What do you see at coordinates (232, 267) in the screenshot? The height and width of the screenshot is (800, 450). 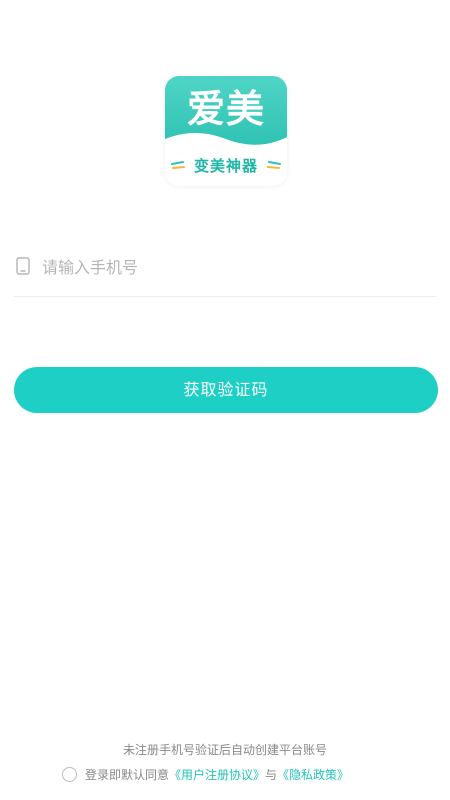 I see `phone-input` at bounding box center [232, 267].